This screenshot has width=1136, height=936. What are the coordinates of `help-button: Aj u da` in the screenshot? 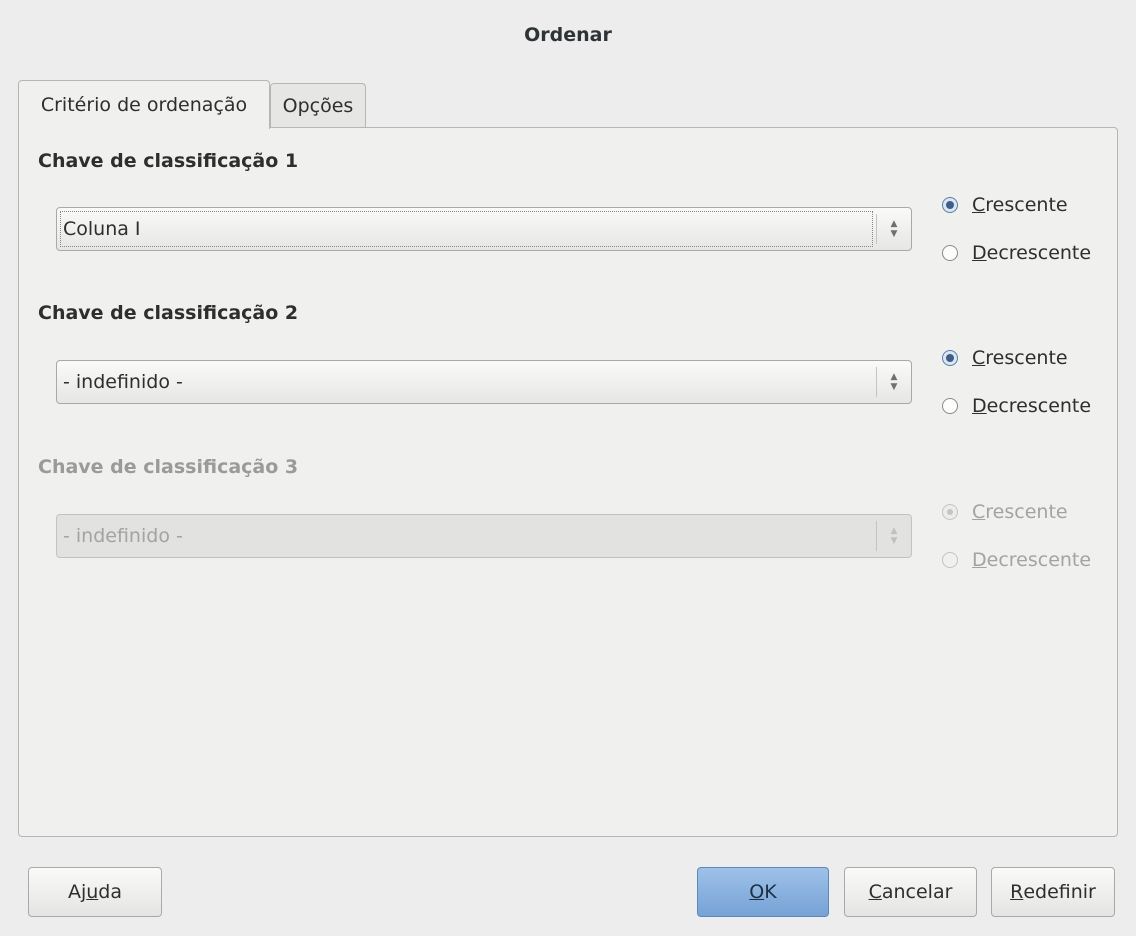 It's located at (95, 892).